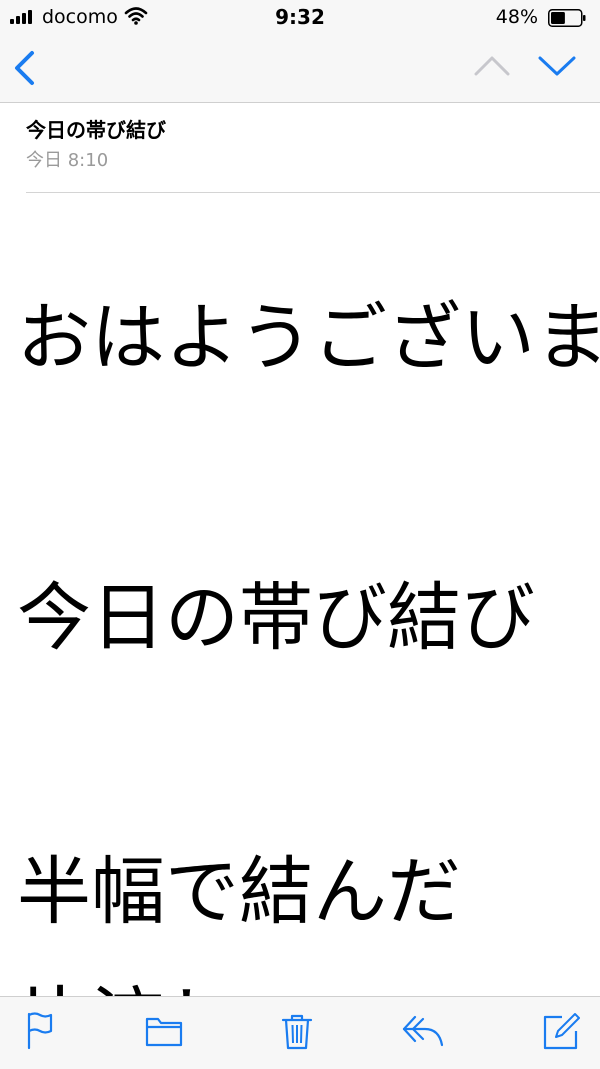  I want to click on navigation-bar, so click(300, 69).